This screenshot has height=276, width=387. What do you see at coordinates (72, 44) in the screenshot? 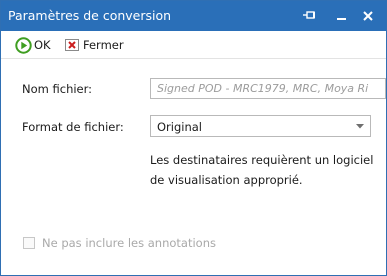
I see `close-x-icon` at bounding box center [72, 44].